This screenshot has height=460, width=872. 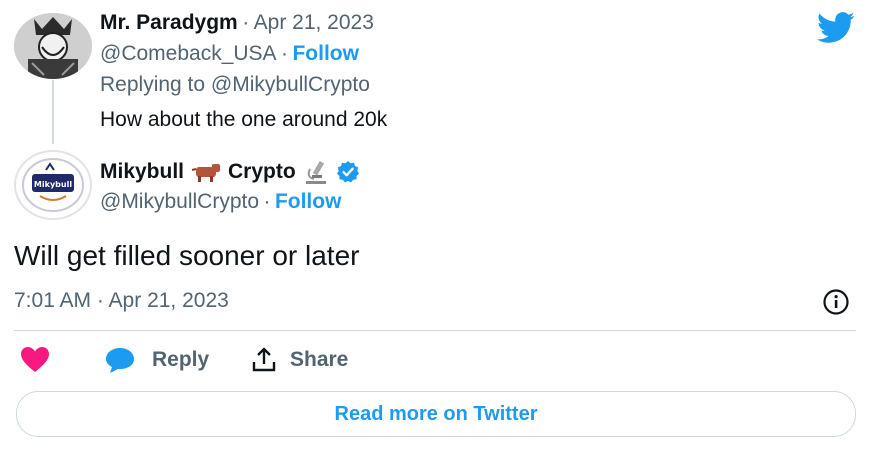 What do you see at coordinates (235, 85) in the screenshot?
I see `replying-to-label: Replying to @MikybullCrypto` at bounding box center [235, 85].